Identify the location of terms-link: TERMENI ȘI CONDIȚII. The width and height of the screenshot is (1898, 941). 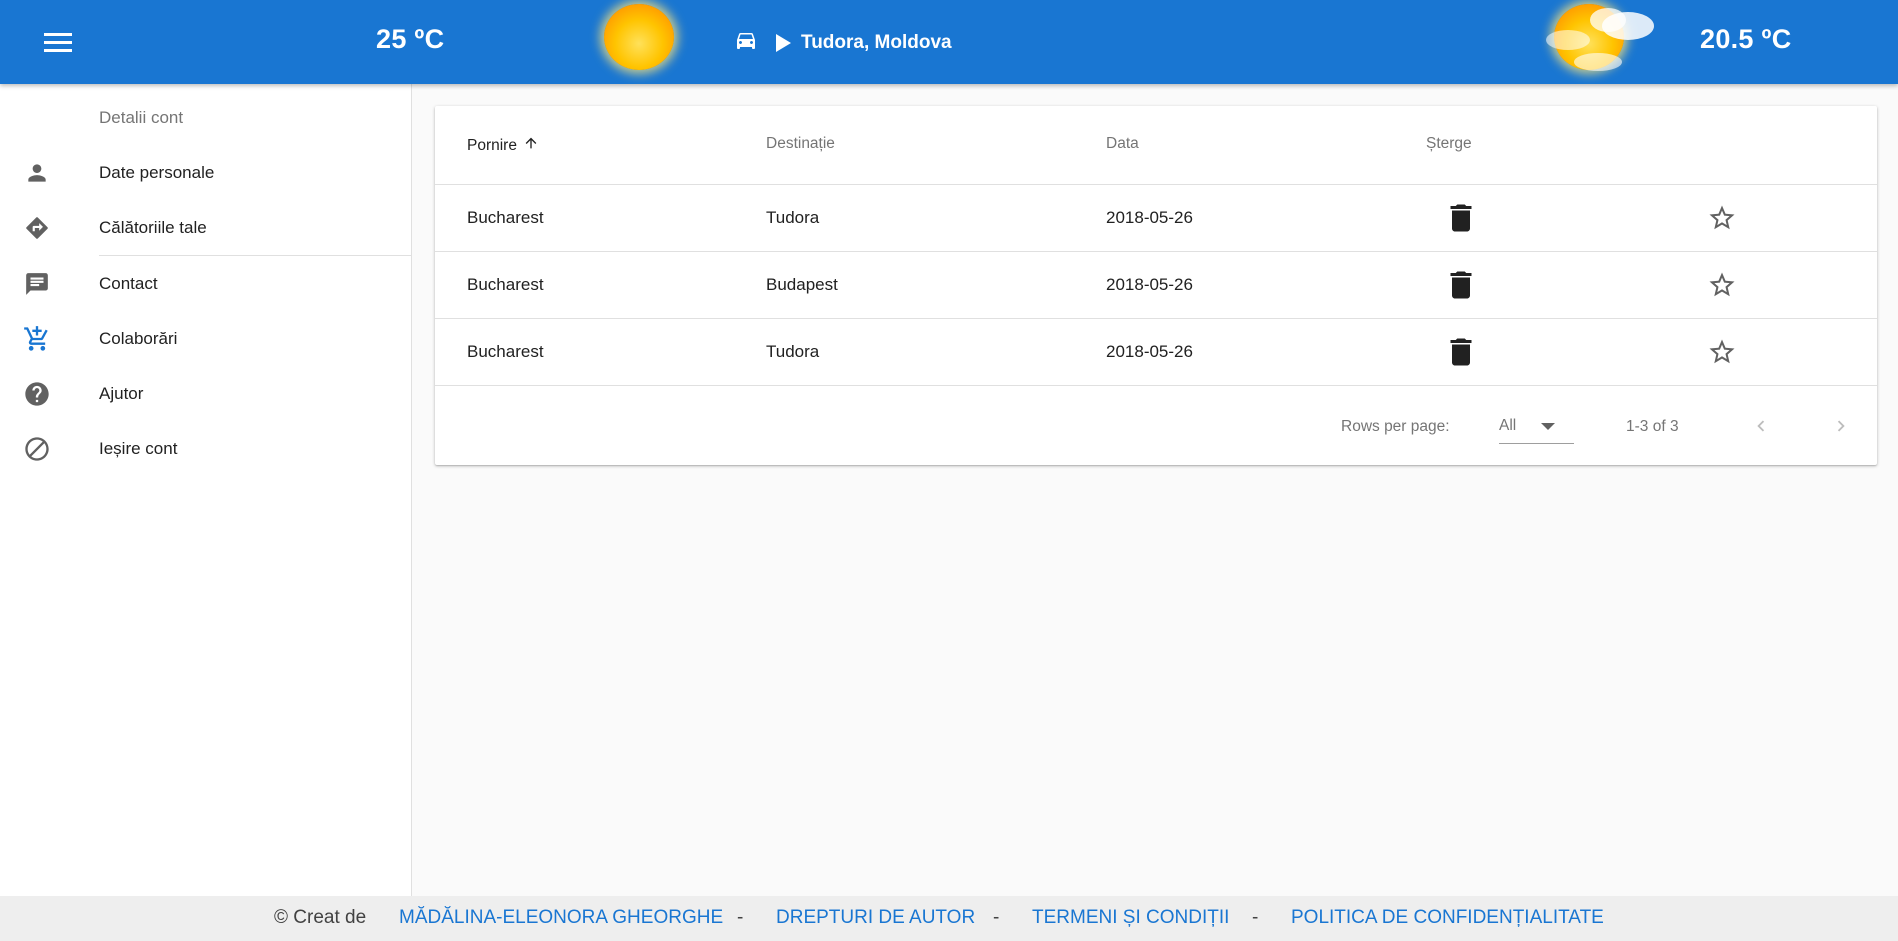
(1130, 918).